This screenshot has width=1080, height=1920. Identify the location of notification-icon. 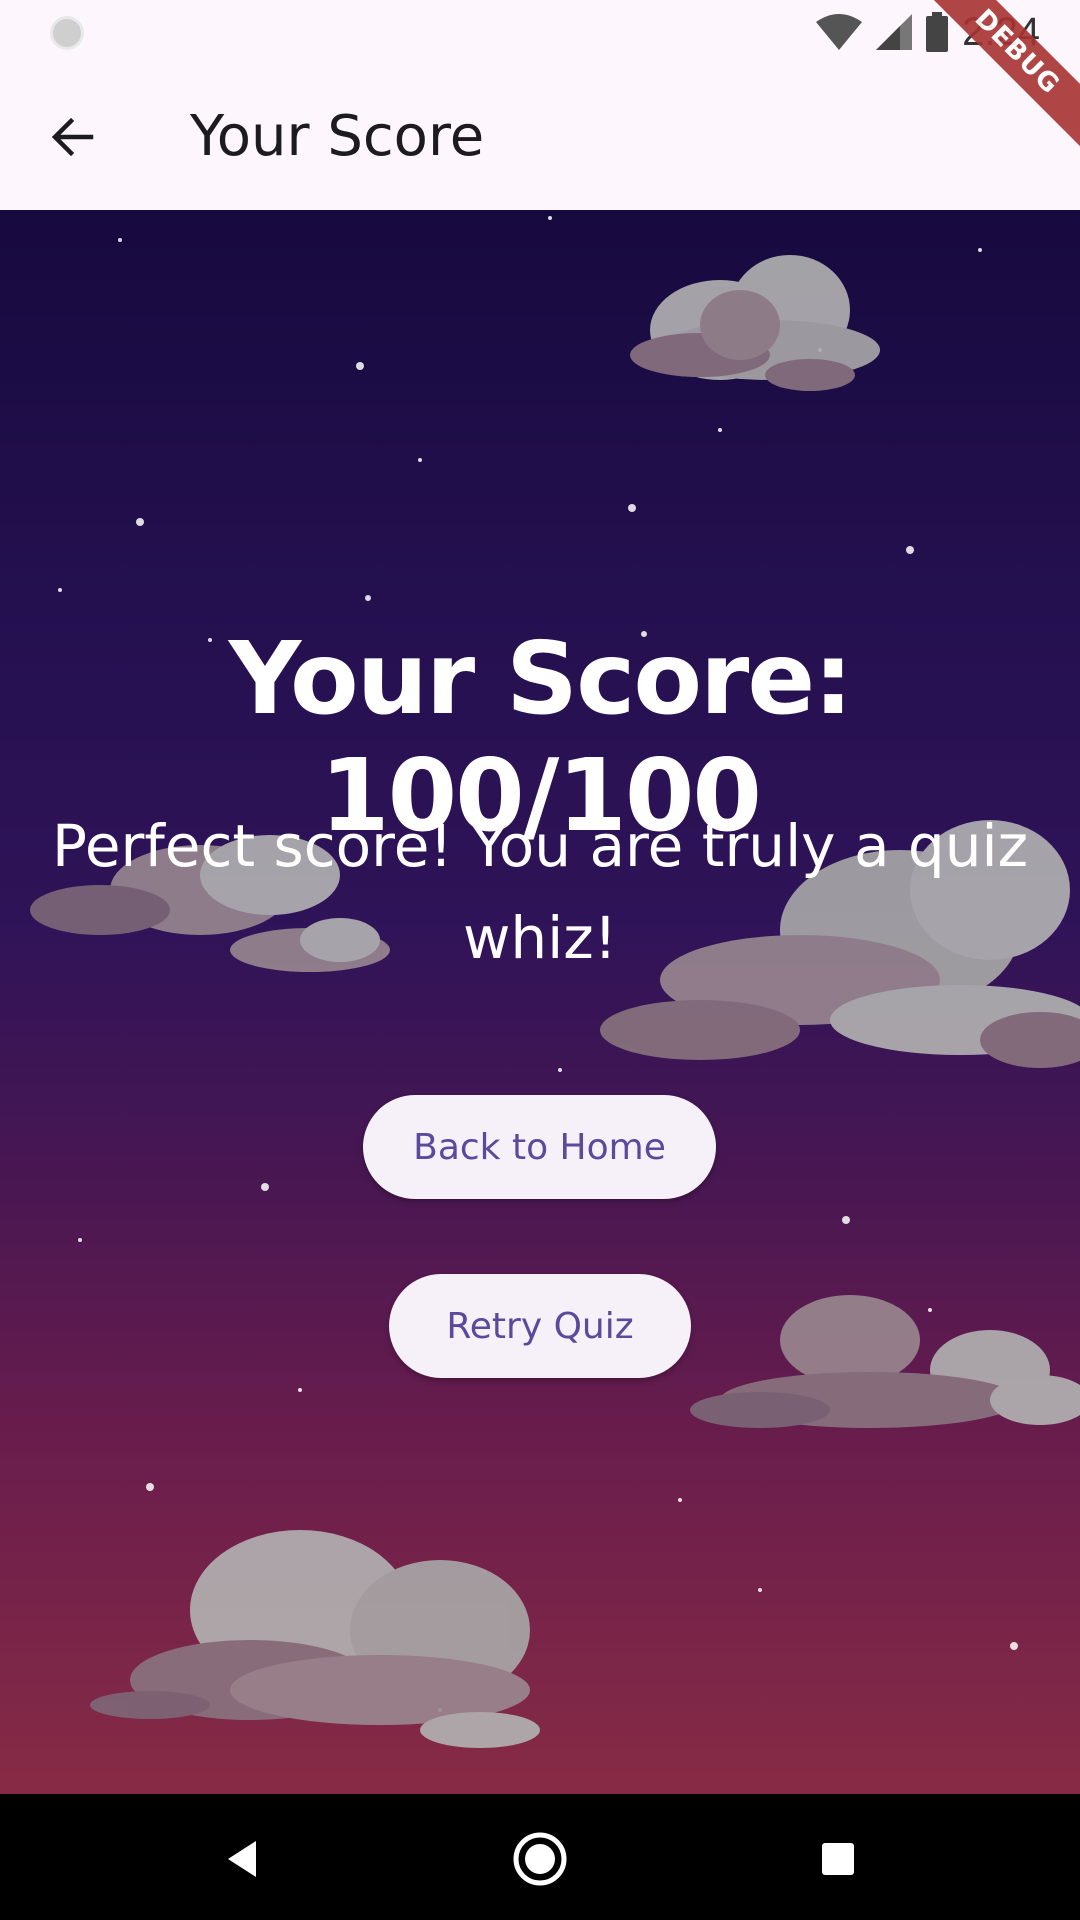
(67, 33).